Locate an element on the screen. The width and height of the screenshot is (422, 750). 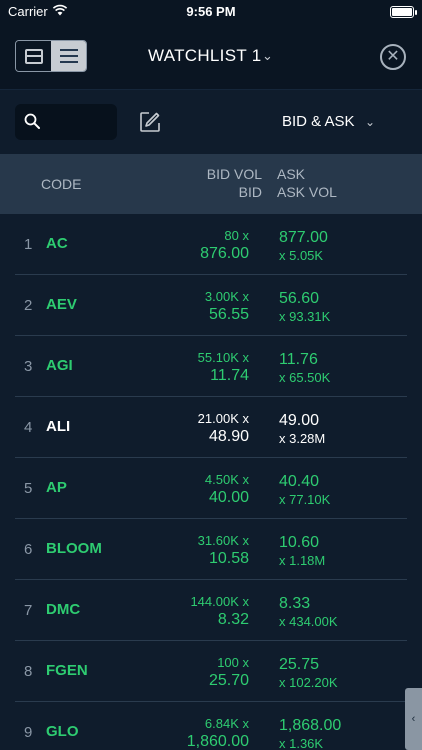
row-index: 6 is located at coordinates (28, 549).